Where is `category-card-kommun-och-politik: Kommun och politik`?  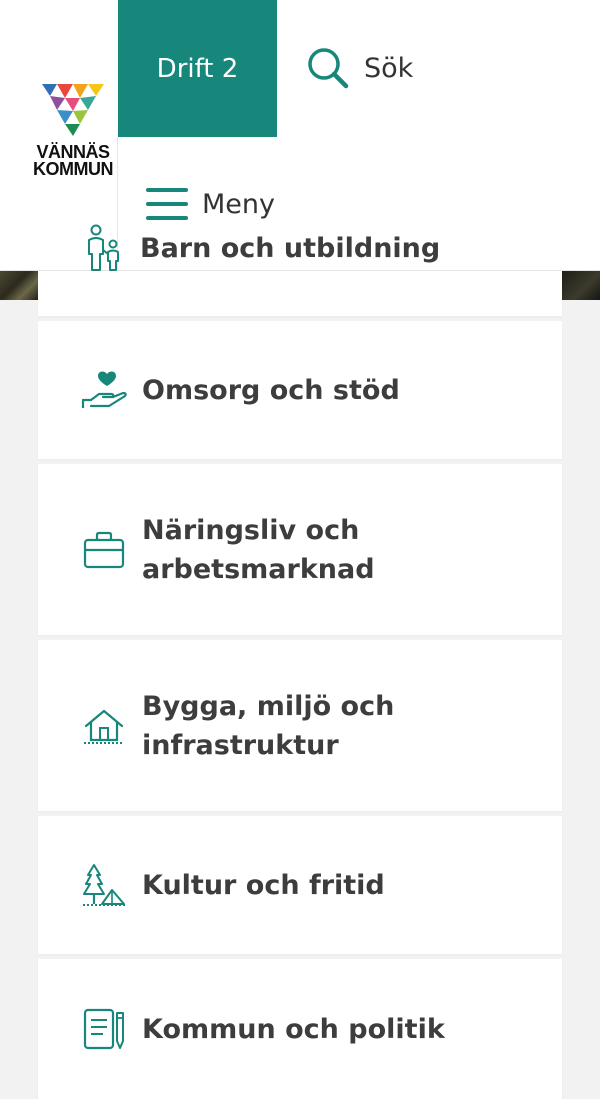
category-card-kommun-och-politik: Kommun och politik is located at coordinates (300, 1029).